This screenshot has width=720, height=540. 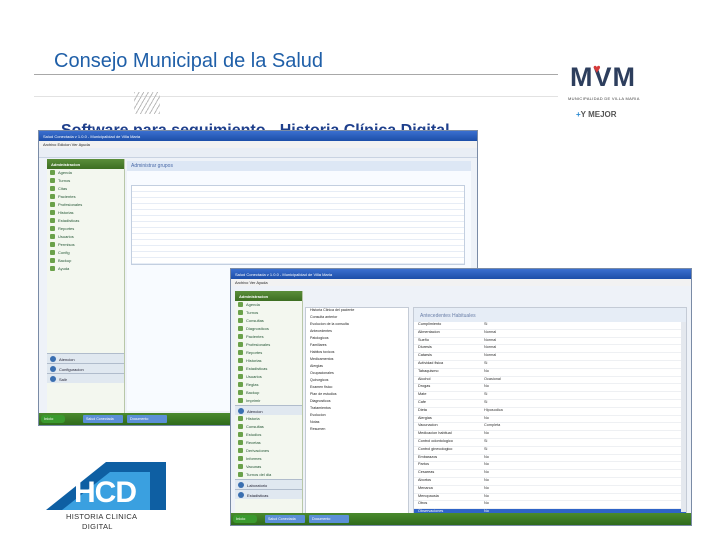 What do you see at coordinates (85, 245) in the screenshot?
I see `nav-item: Permisos` at bounding box center [85, 245].